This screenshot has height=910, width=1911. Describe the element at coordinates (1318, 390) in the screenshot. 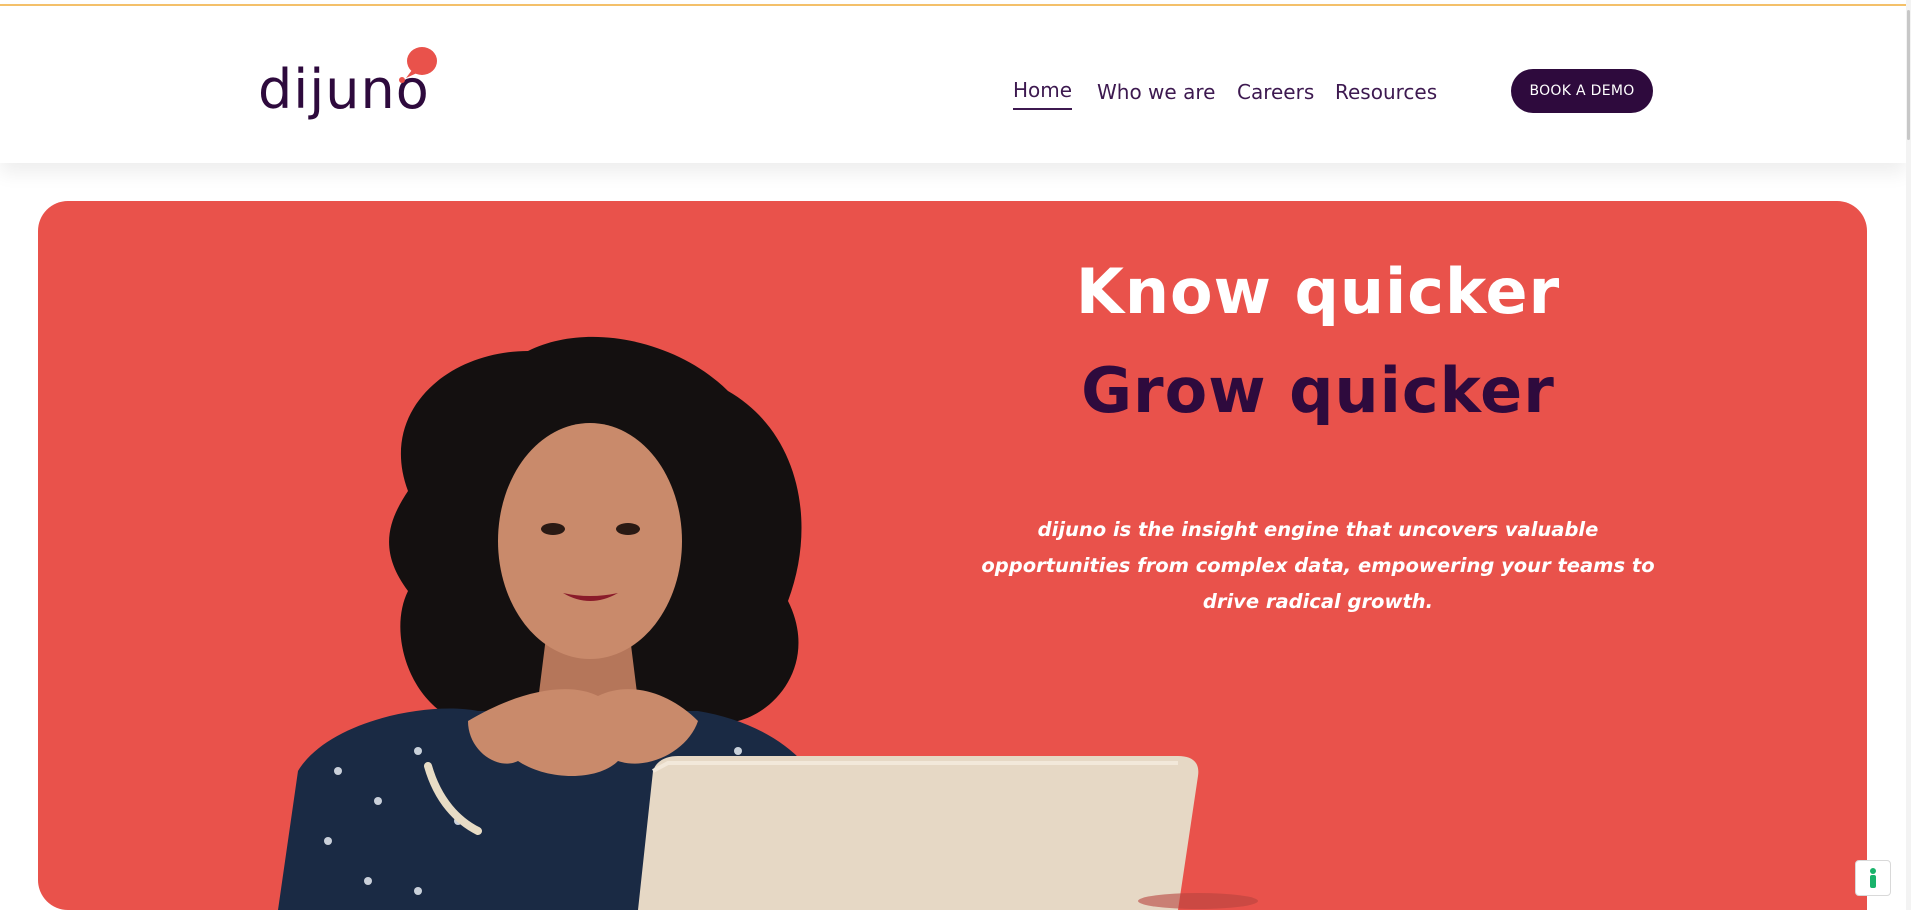

I see `hero-headline-grow: Grow quicker` at that location.